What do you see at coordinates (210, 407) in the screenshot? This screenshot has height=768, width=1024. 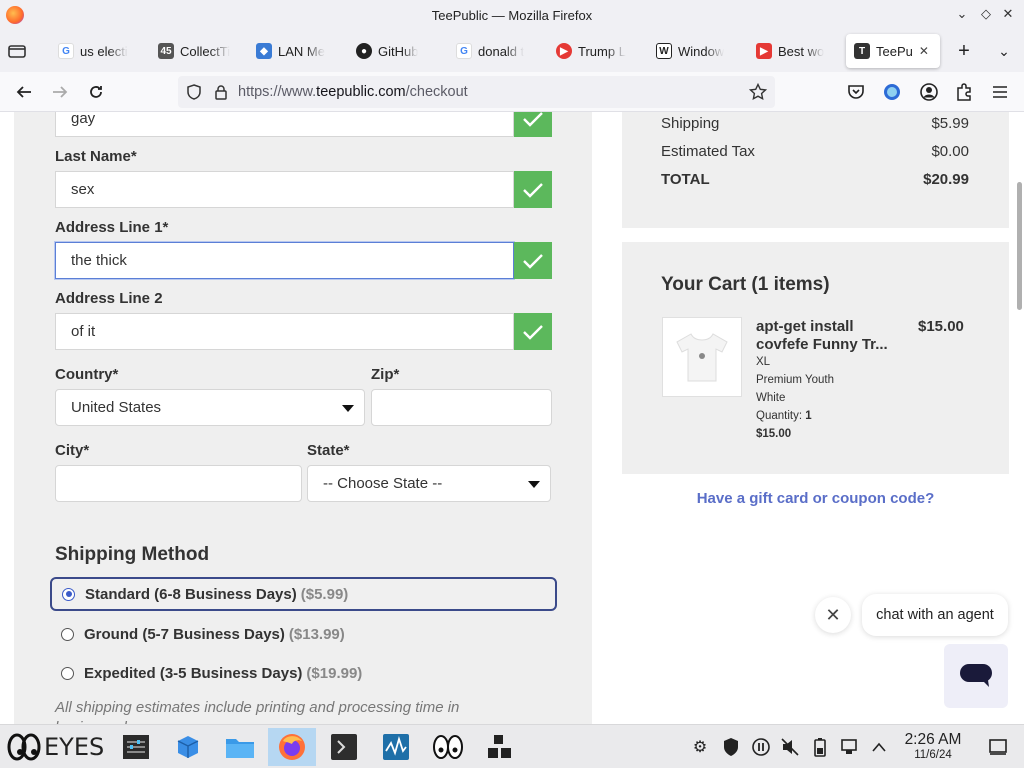 I see `country-select: United States` at bounding box center [210, 407].